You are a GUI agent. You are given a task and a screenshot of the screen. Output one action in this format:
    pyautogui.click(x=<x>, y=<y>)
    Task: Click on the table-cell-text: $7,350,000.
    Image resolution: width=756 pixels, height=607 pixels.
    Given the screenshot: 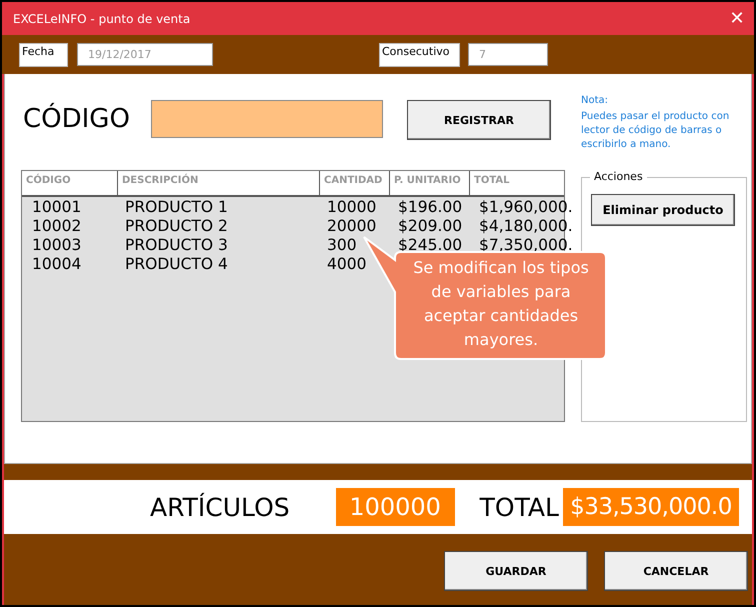 What is the action you would take?
    pyautogui.click(x=525, y=245)
    